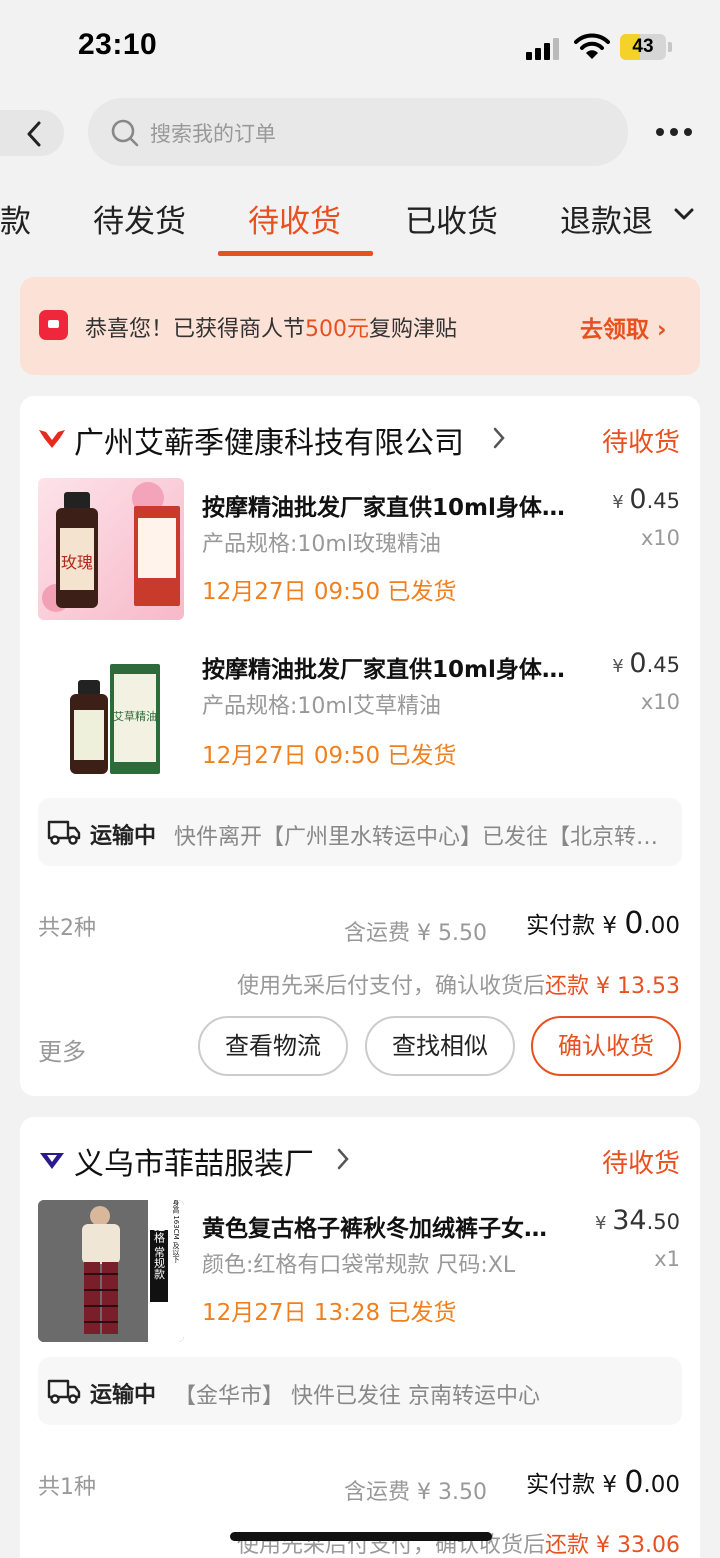  What do you see at coordinates (458, 986) in the screenshot?
I see `paylater-note: 使用先采后付支付，确认收货后还款 ¥ 13.53` at bounding box center [458, 986].